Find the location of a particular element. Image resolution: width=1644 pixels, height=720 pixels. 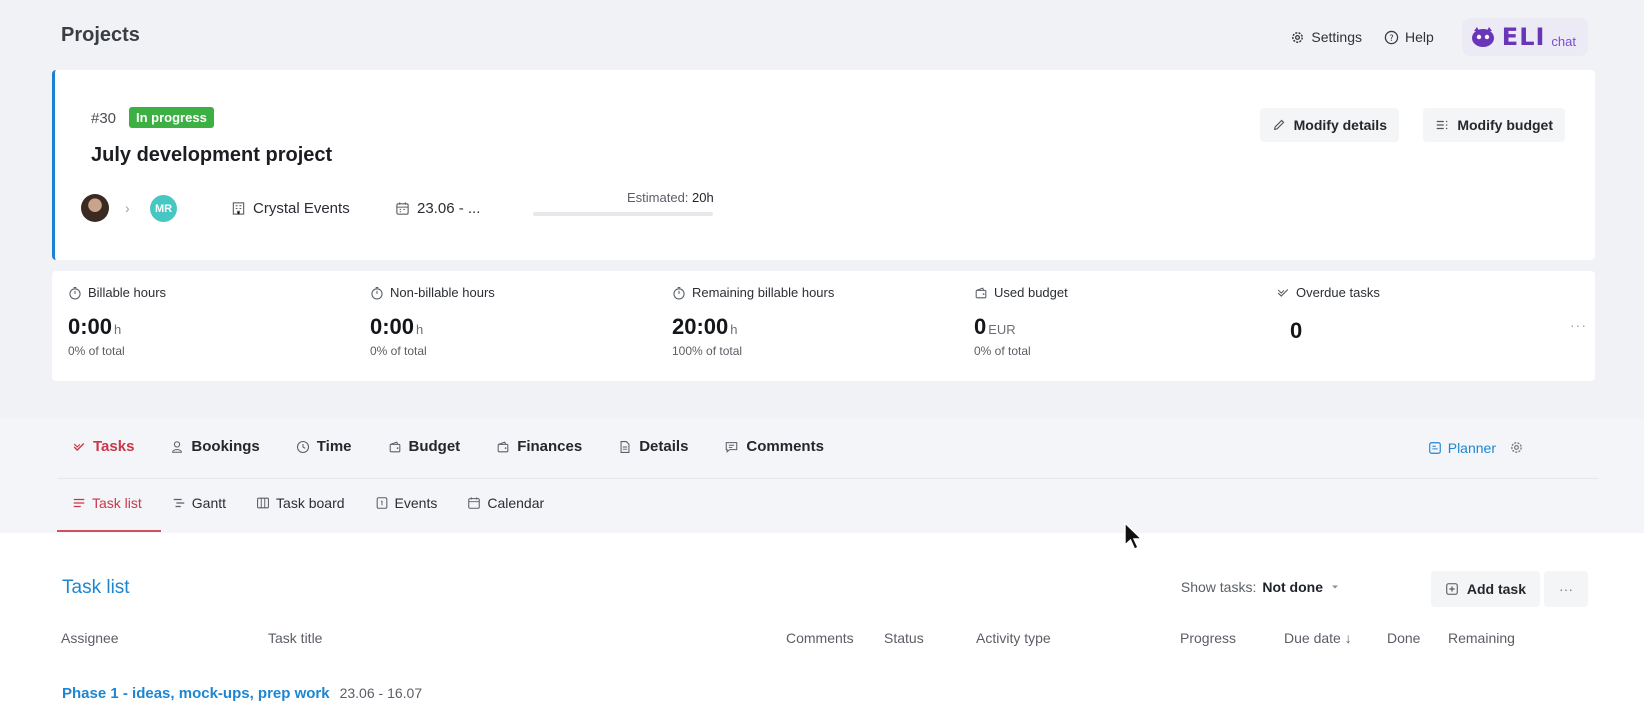

check-icon is located at coordinates (1283, 293).